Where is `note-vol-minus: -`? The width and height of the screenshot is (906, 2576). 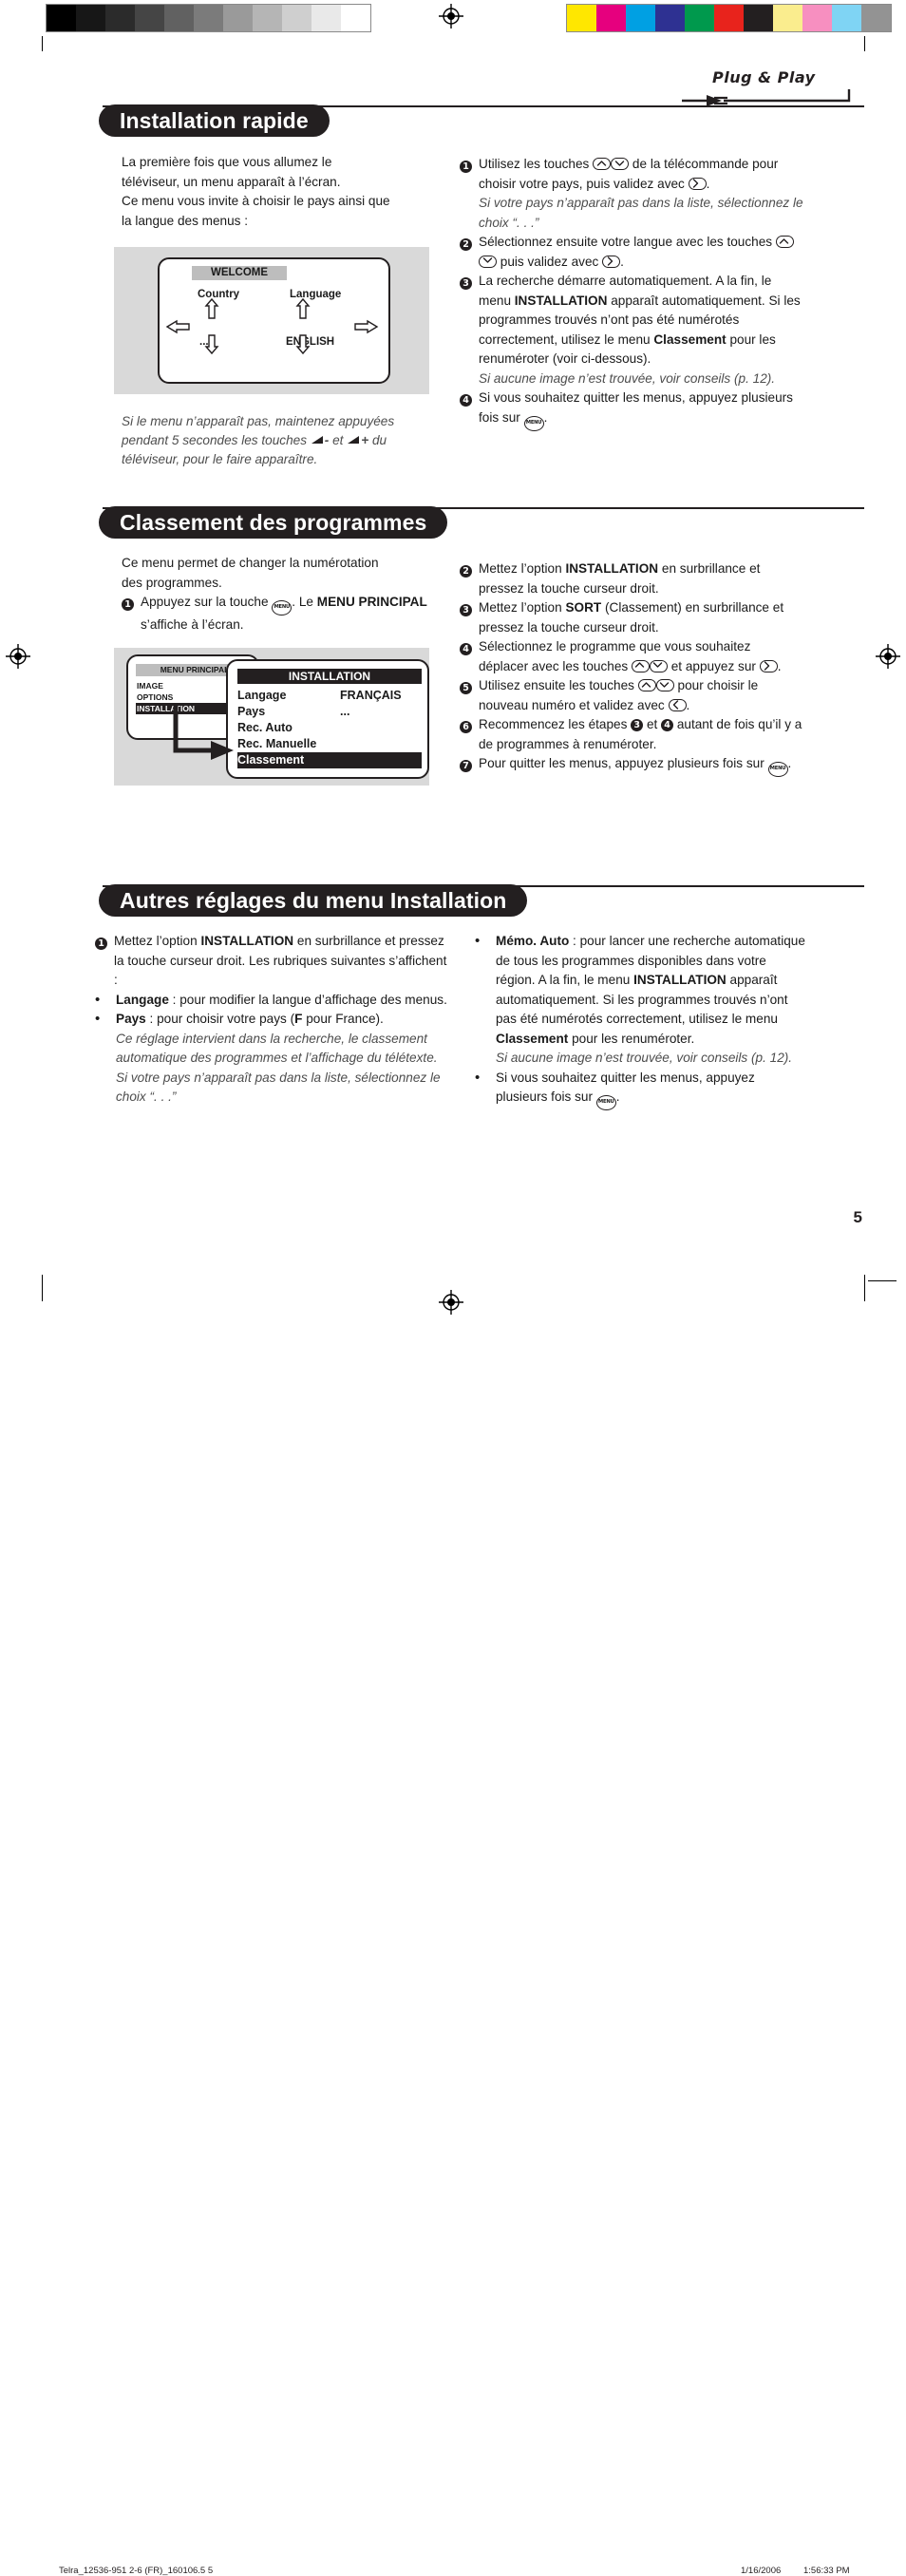 note-vol-minus: - is located at coordinates (327, 439).